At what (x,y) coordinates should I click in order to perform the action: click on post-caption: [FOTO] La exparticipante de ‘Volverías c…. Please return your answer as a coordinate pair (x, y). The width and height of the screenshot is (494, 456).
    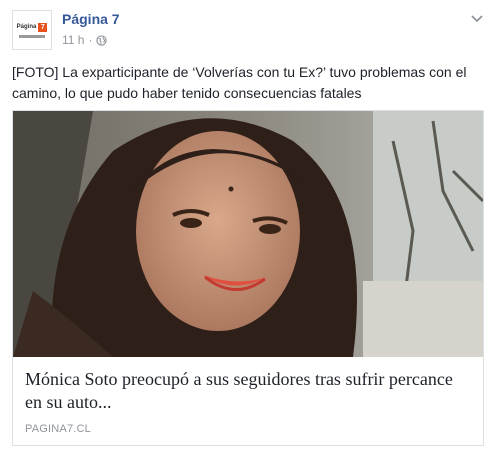
    Looking at the image, I should click on (239, 82).